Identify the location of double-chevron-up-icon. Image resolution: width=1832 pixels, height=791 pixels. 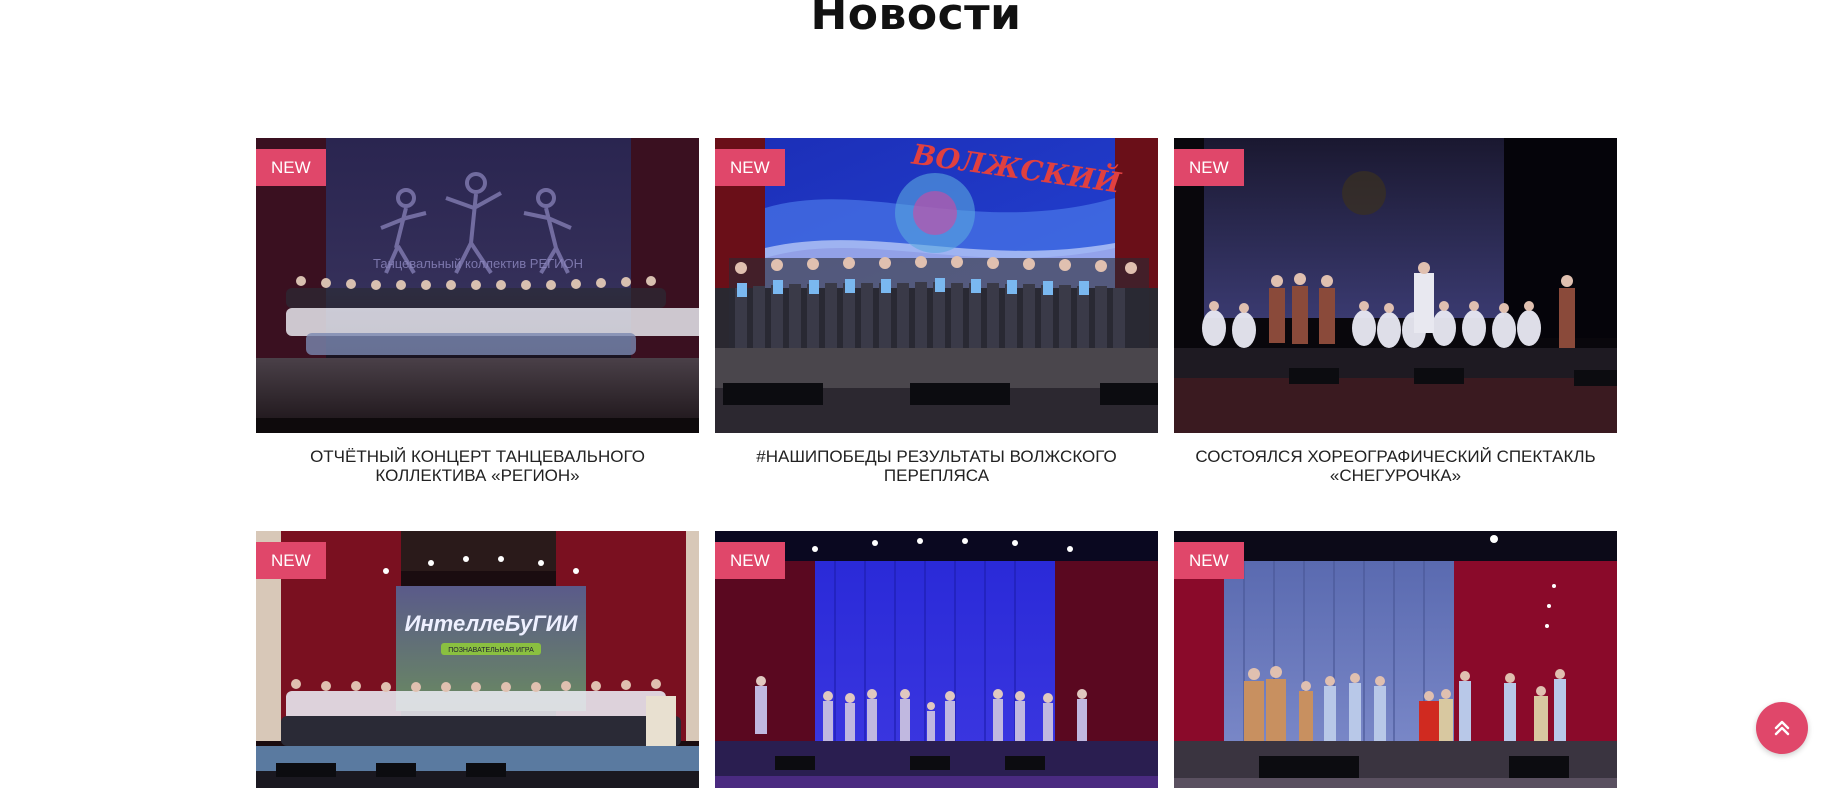
(1782, 728).